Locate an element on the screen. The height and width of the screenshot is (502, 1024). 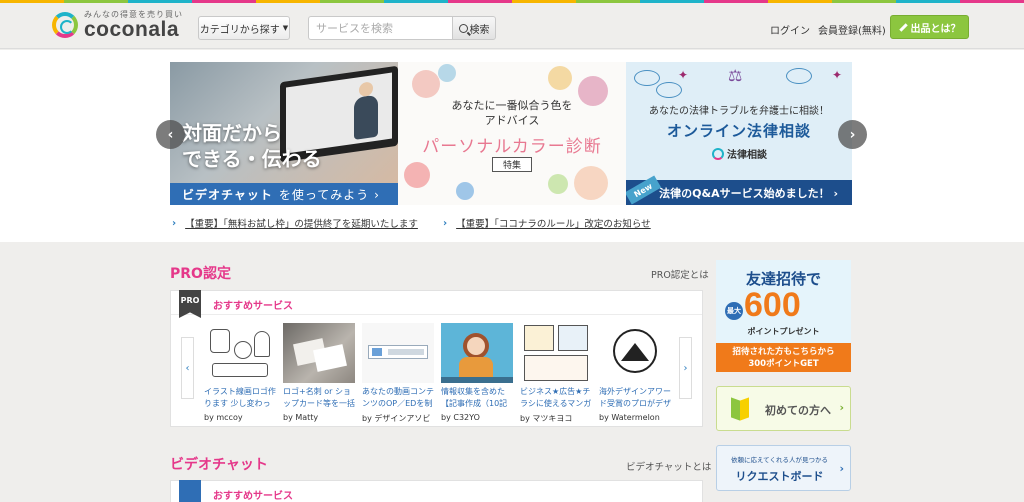
search-button: 検索 is located at coordinates (474, 28).